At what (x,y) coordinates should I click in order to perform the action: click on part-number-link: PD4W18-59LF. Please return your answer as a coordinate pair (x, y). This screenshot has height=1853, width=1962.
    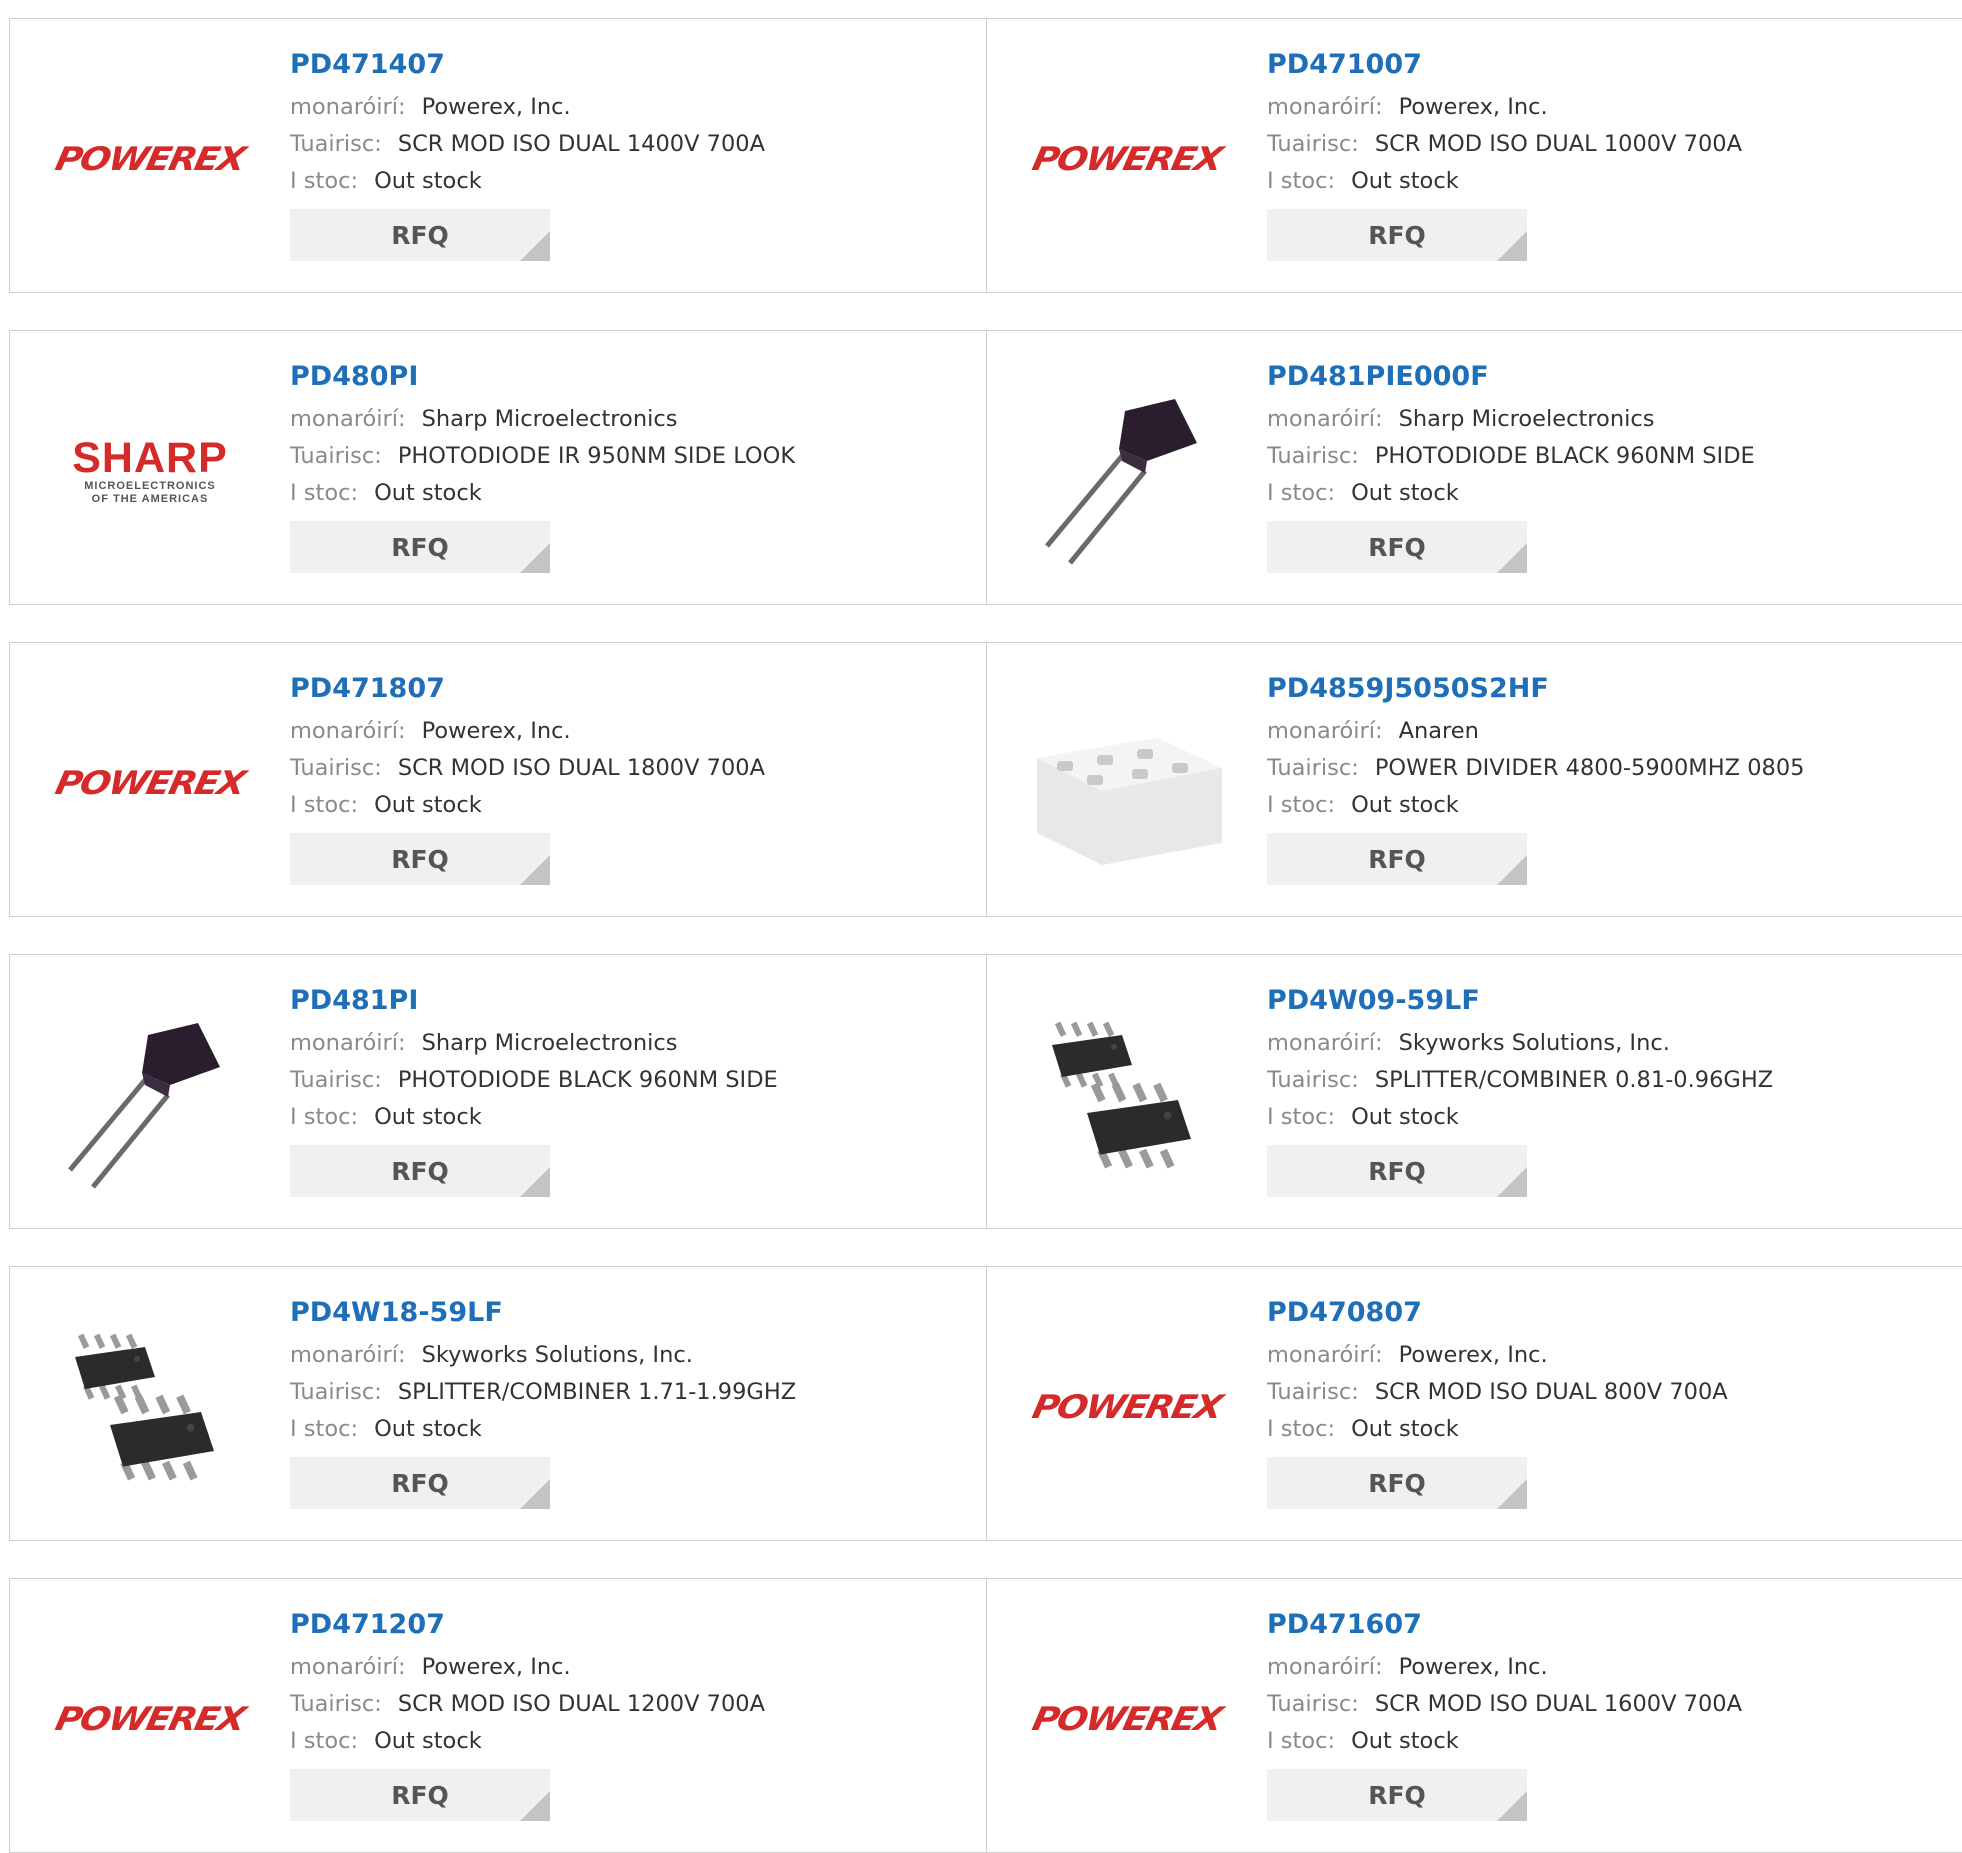
    Looking at the image, I should click on (543, 1316).